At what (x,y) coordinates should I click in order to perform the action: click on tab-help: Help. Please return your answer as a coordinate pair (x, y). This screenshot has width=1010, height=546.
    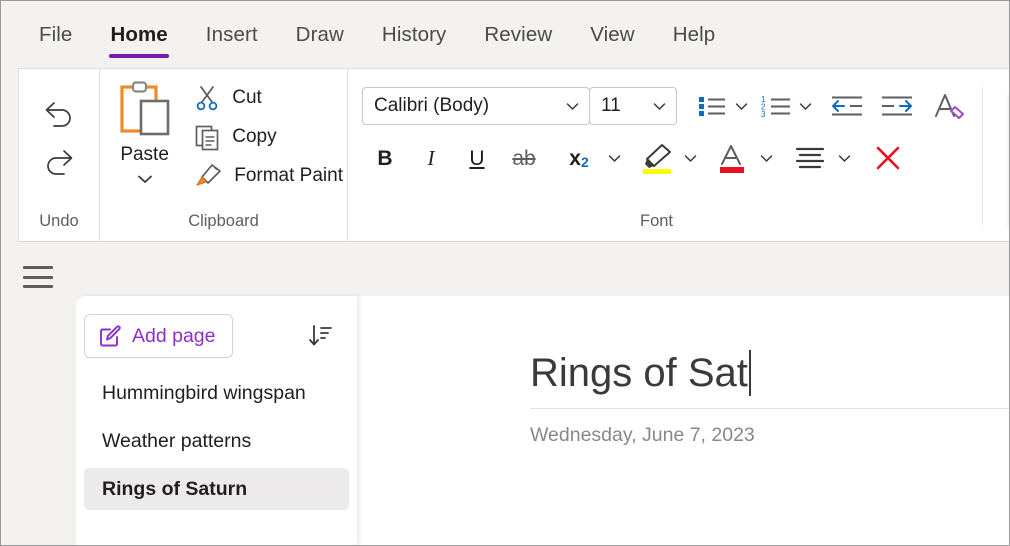
    Looking at the image, I should click on (694, 35).